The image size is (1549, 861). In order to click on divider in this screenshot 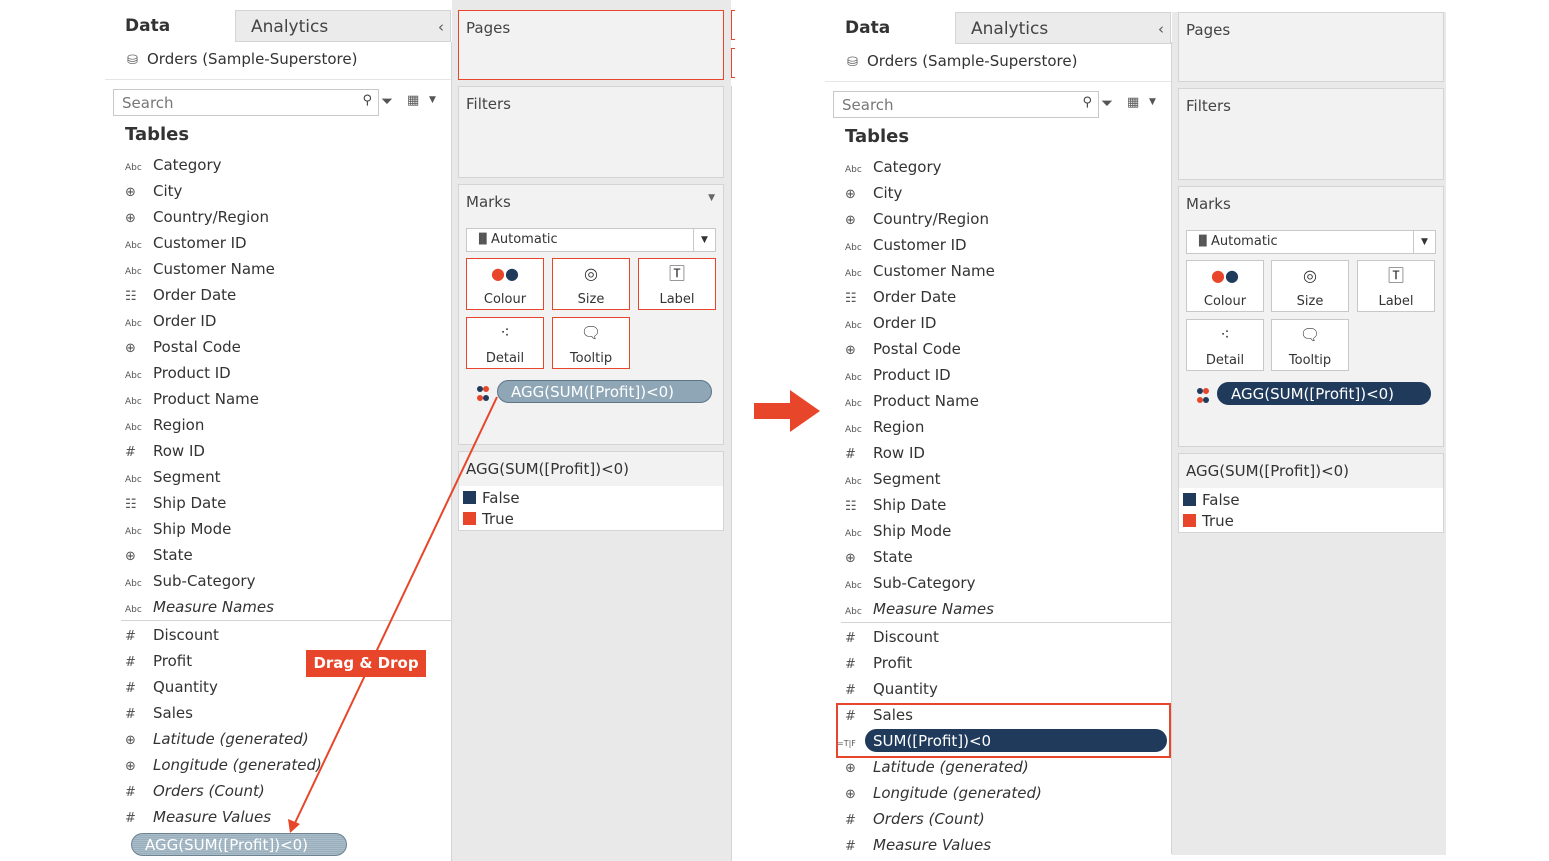, I will do `click(278, 79)`.